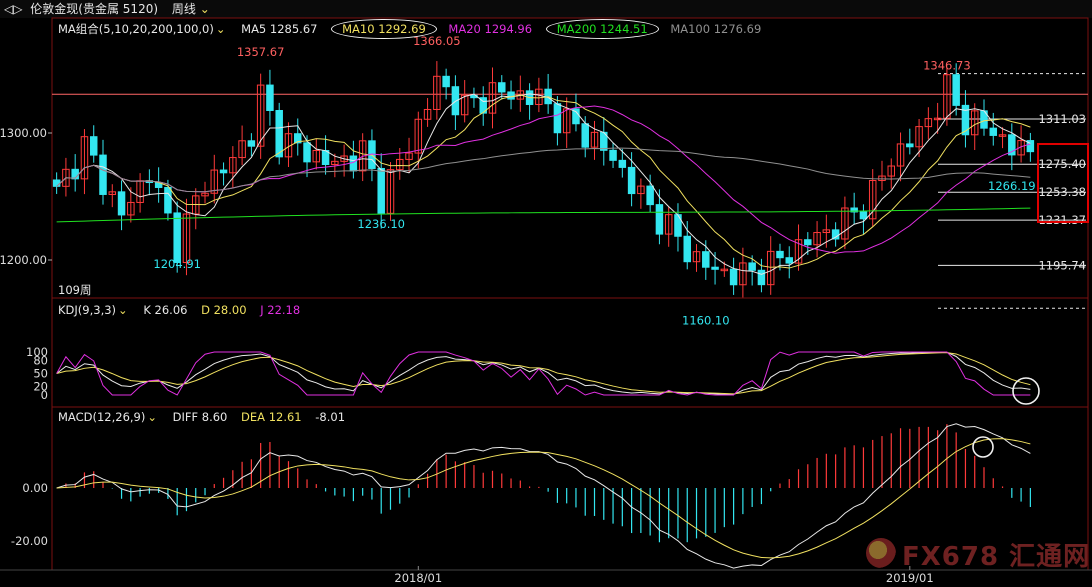  What do you see at coordinates (136, 29) in the screenshot?
I see `ma-legend-label: MA组合(5,10,20,200,100,0)` at bounding box center [136, 29].